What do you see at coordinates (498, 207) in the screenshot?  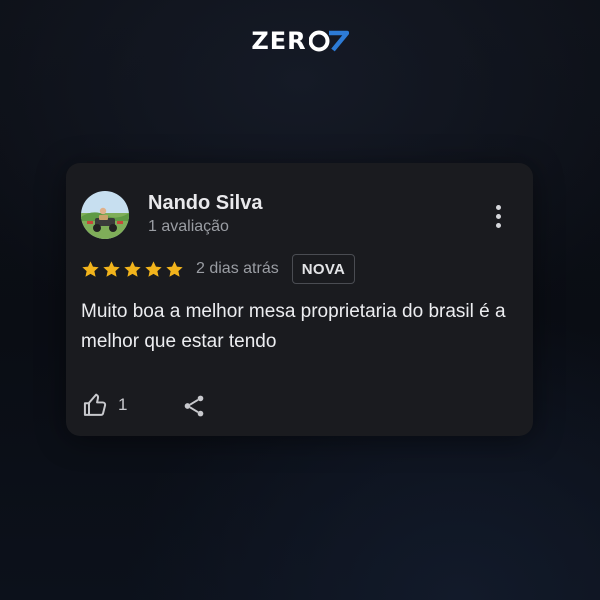 I see `more-vertical-icon` at bounding box center [498, 207].